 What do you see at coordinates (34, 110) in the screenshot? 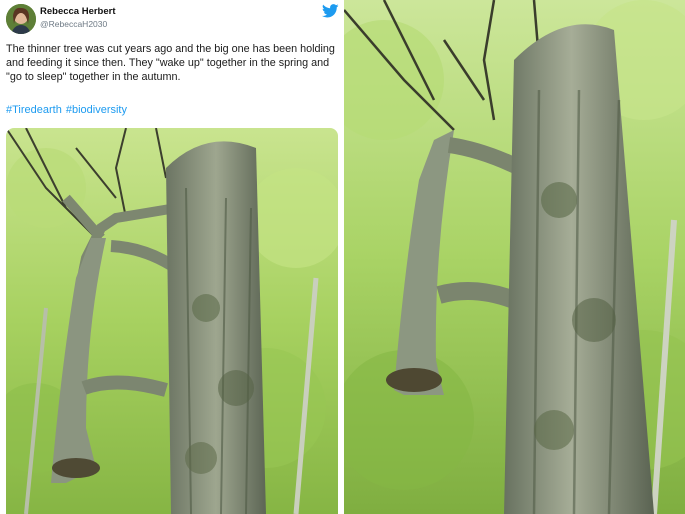
I see `hashtag-link: #Tiredearth` at bounding box center [34, 110].